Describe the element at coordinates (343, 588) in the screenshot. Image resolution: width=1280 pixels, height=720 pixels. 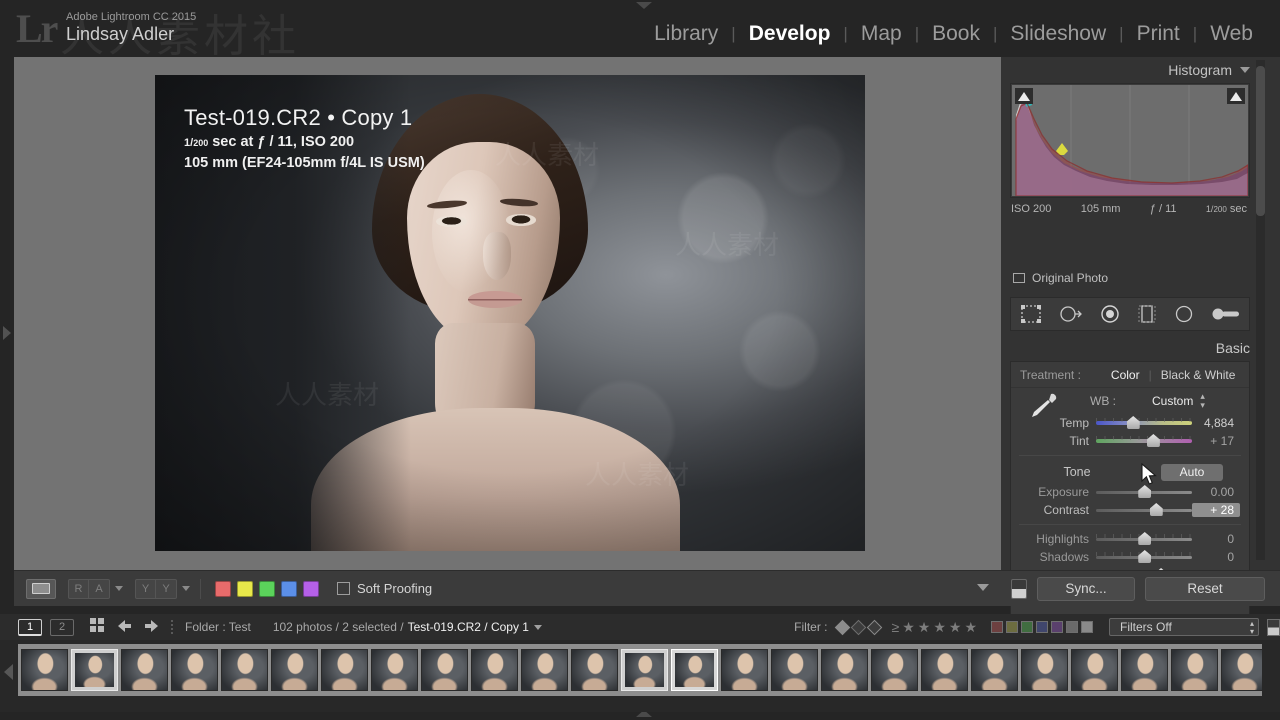
I see `soft-proofing-checkbox` at that location.